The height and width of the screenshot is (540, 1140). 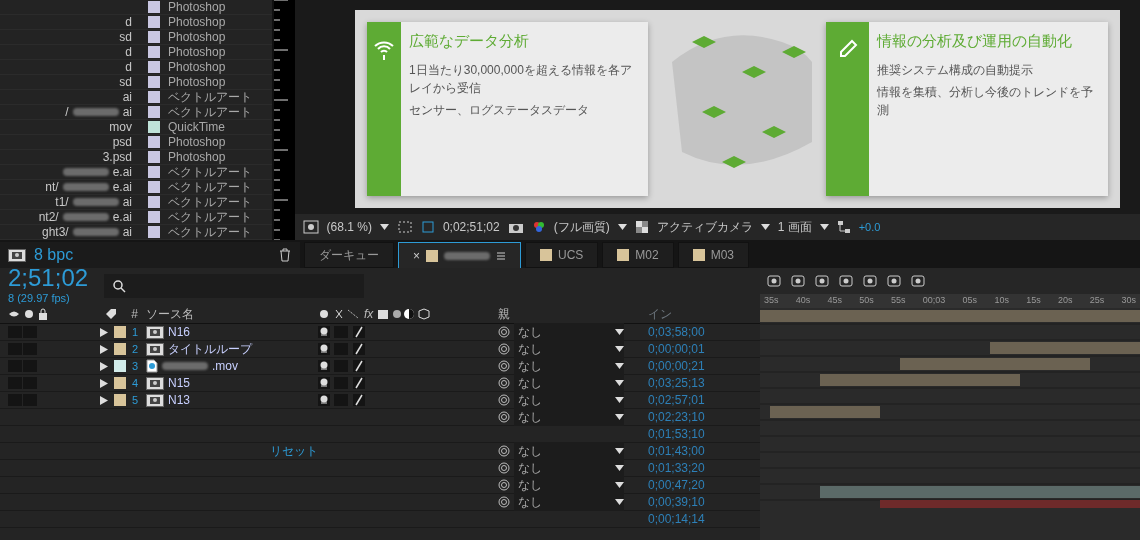 What do you see at coordinates (404, 227) in the screenshot?
I see `grid-icon` at bounding box center [404, 227].